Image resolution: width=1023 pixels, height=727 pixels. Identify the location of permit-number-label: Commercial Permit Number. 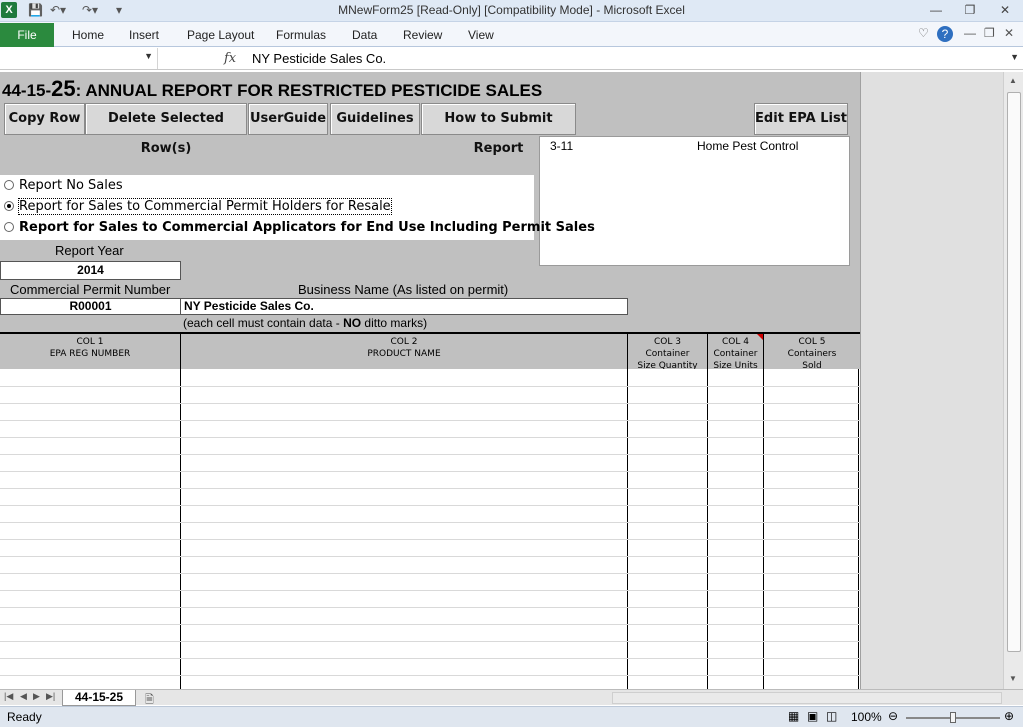
(90, 289).